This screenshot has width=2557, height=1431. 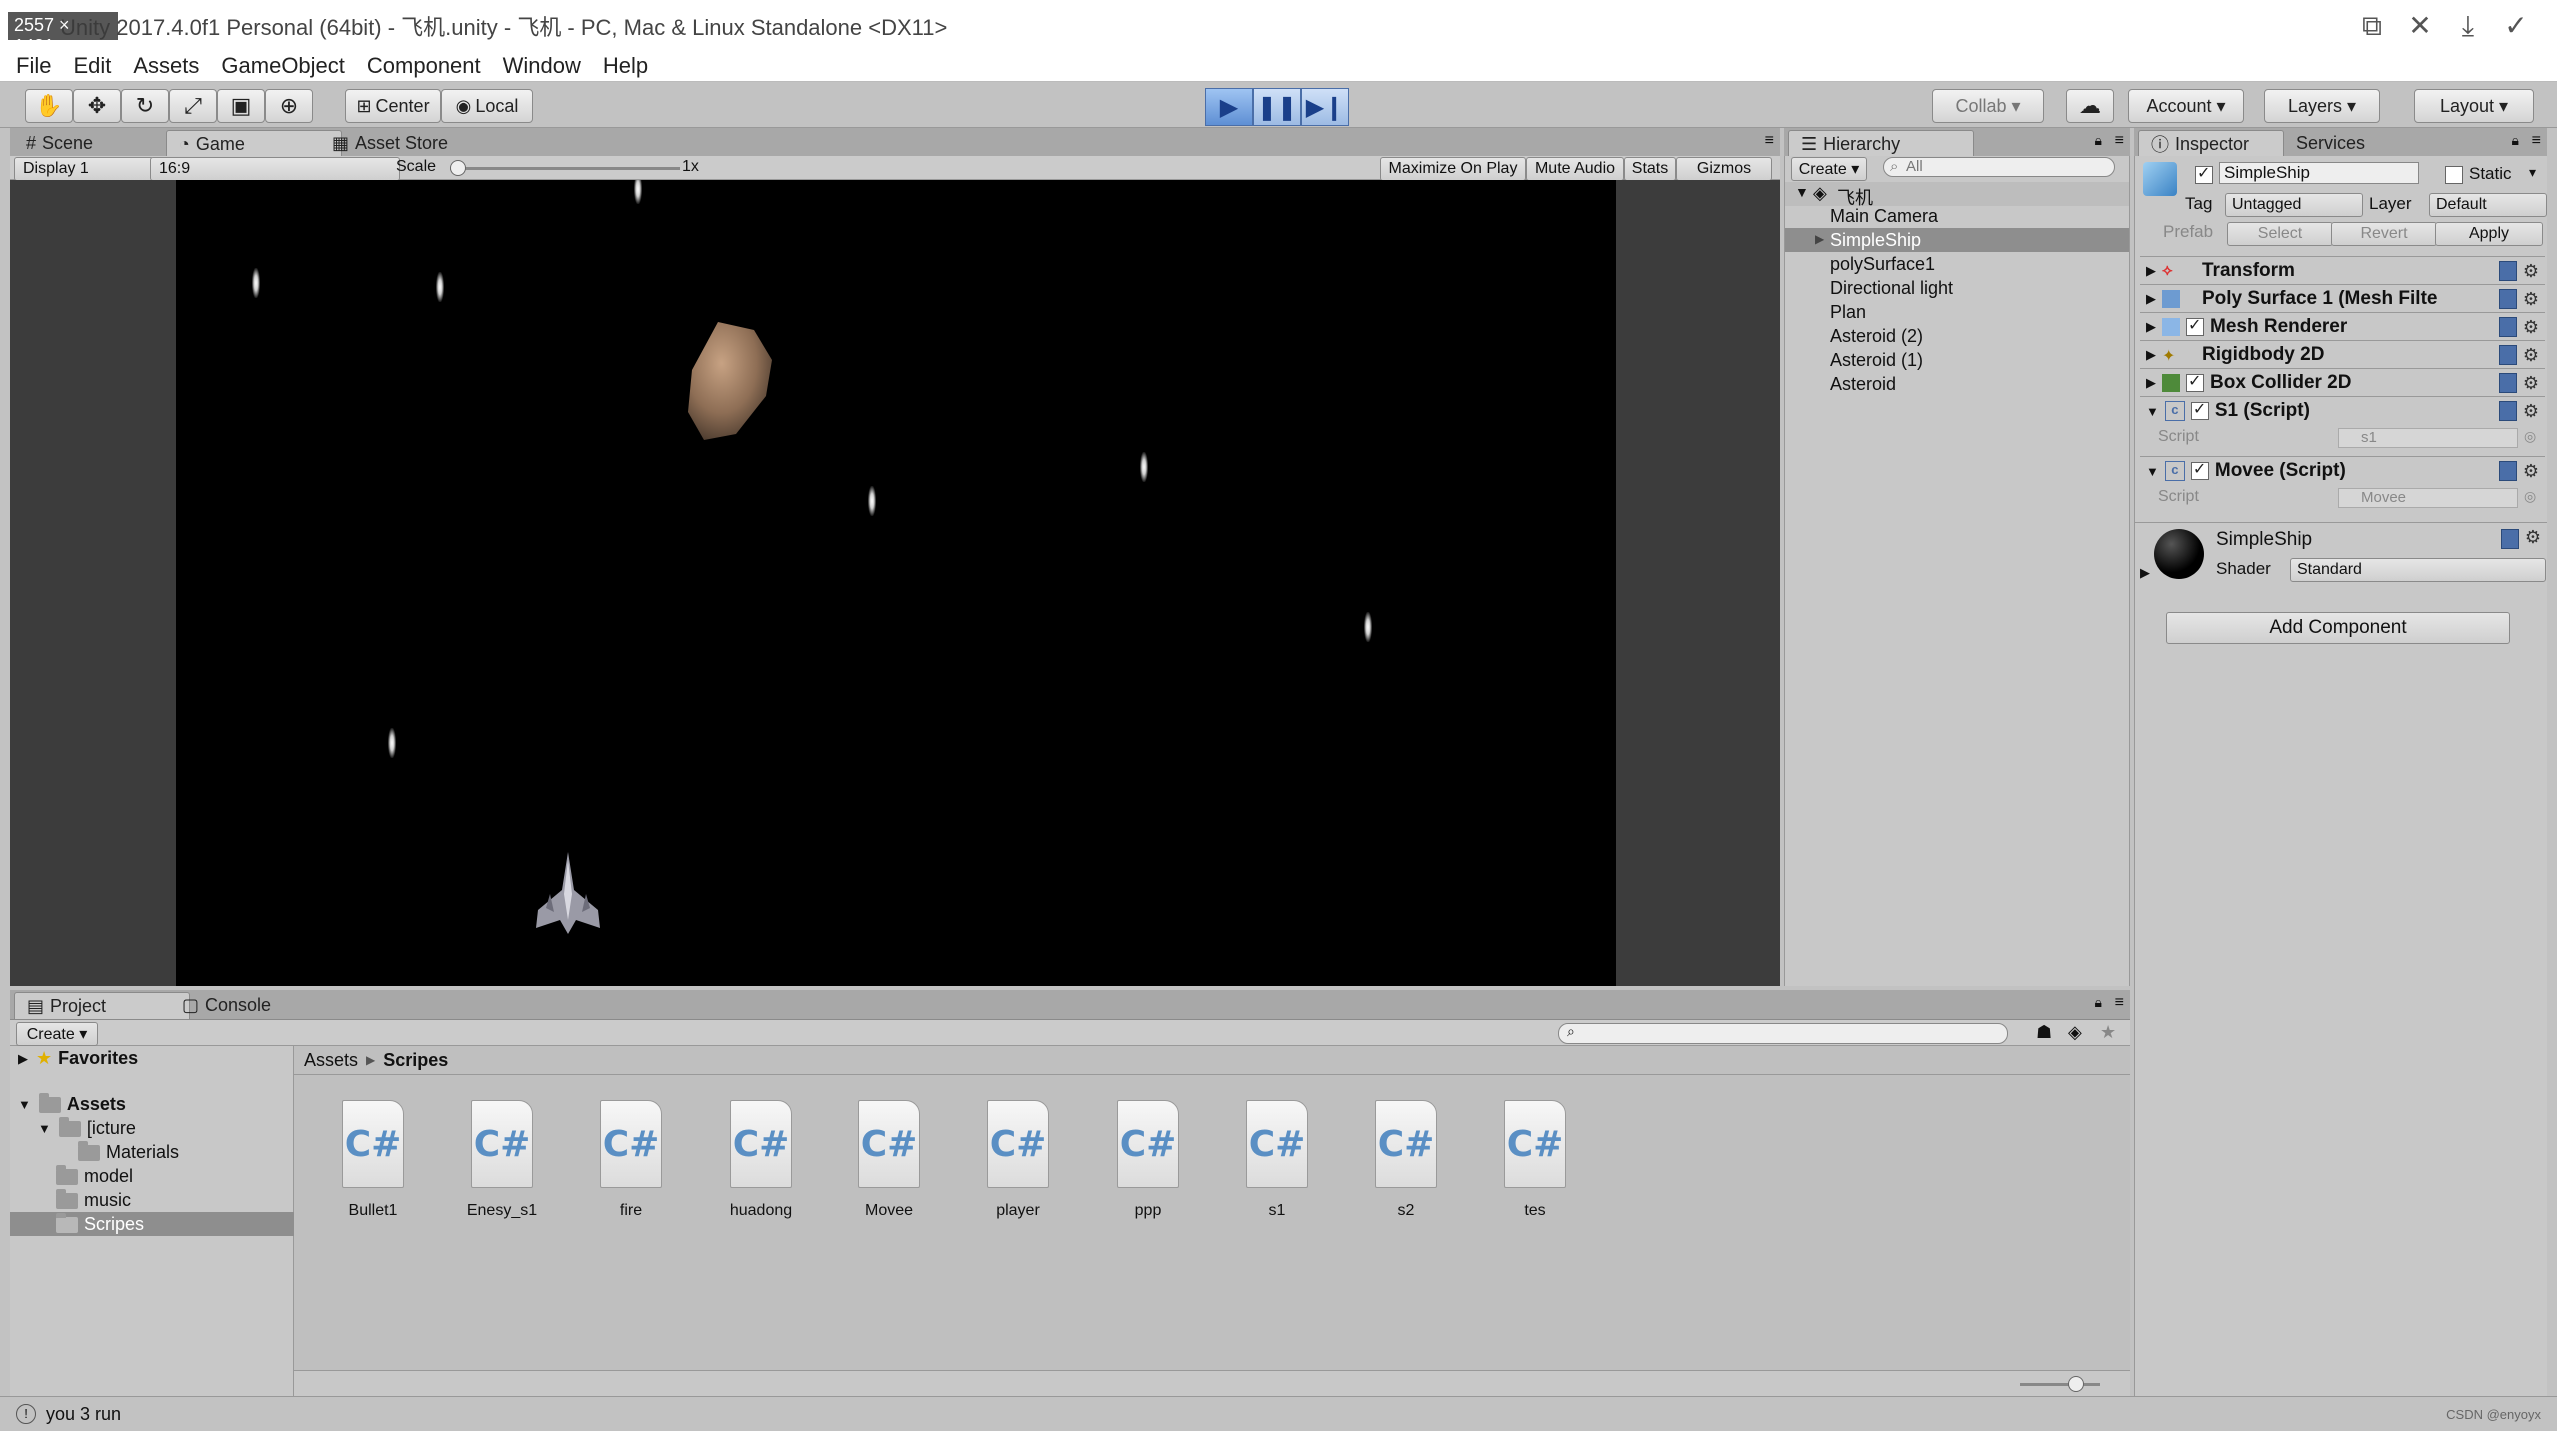 What do you see at coordinates (2454, 175) in the screenshot?
I see `static-checkbox` at bounding box center [2454, 175].